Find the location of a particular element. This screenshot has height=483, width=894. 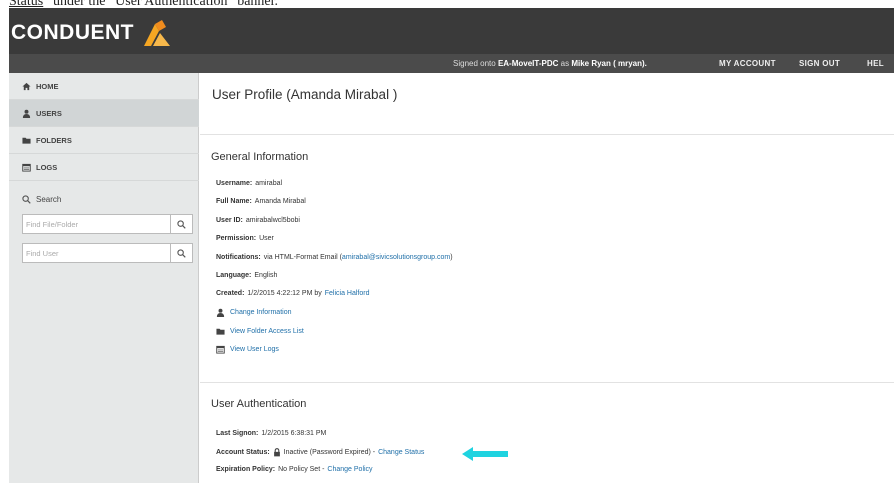

sidebar-item-logs: LOGS is located at coordinates (104, 167).